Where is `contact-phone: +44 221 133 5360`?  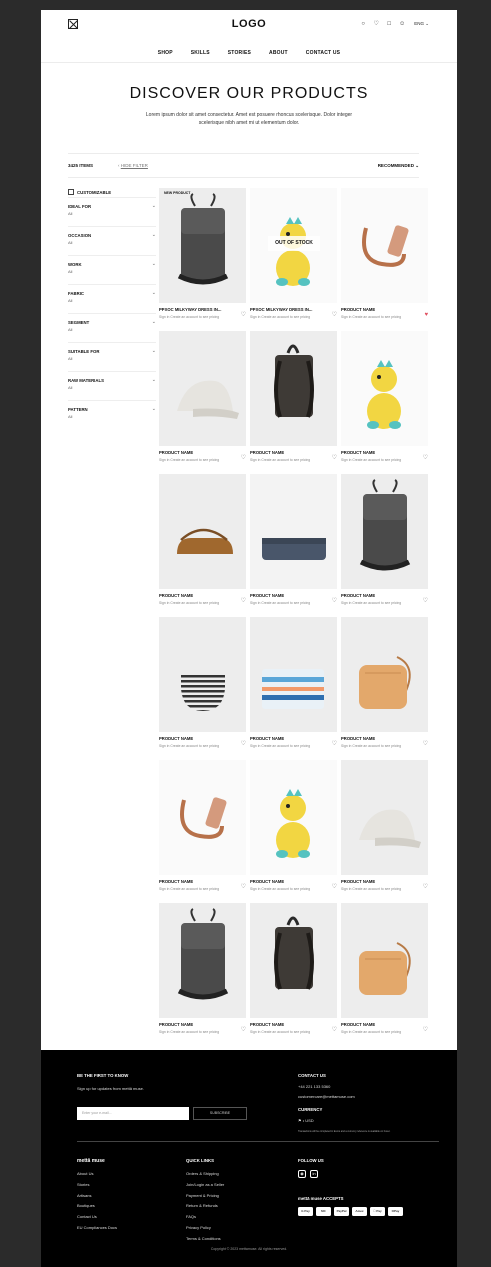 contact-phone: +44 221 133 5360 is located at coordinates (314, 1086).